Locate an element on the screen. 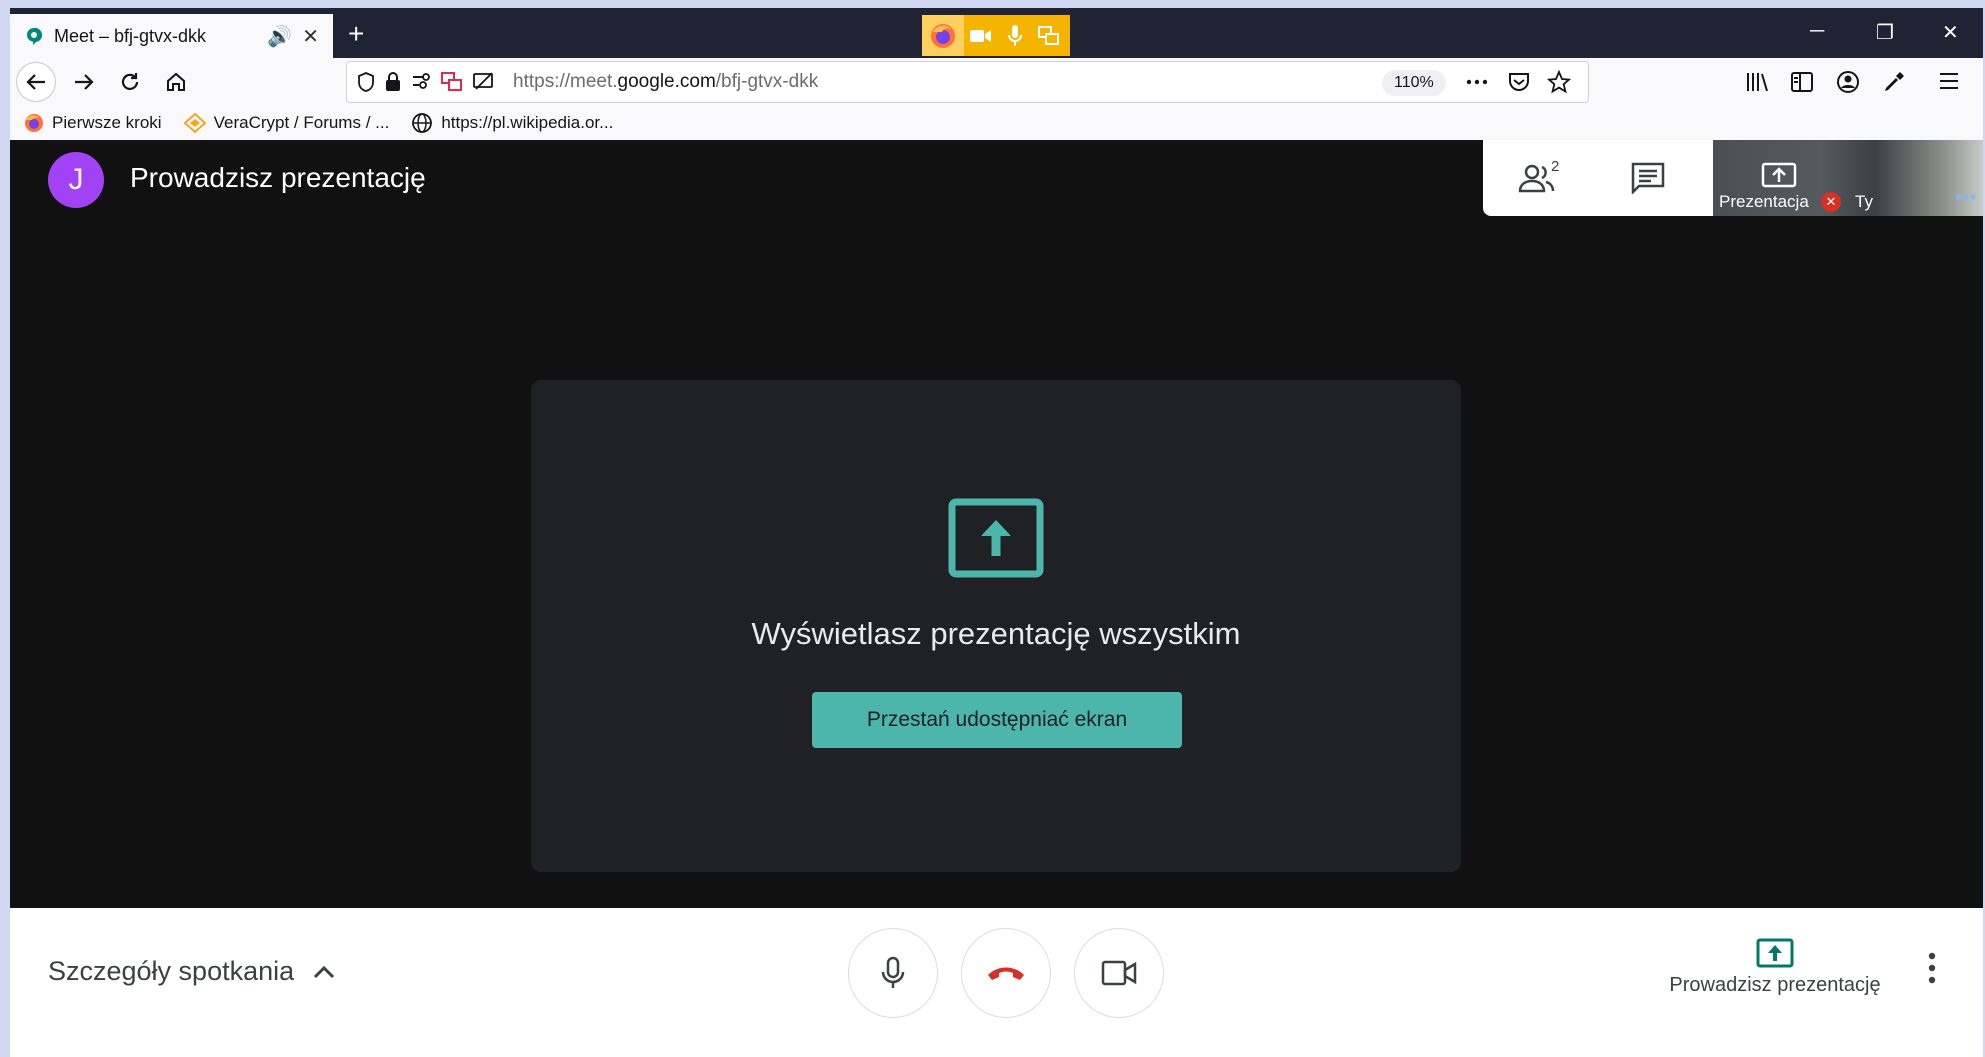 The image size is (1985, 1057). microphone-icon is located at coordinates (893, 972).